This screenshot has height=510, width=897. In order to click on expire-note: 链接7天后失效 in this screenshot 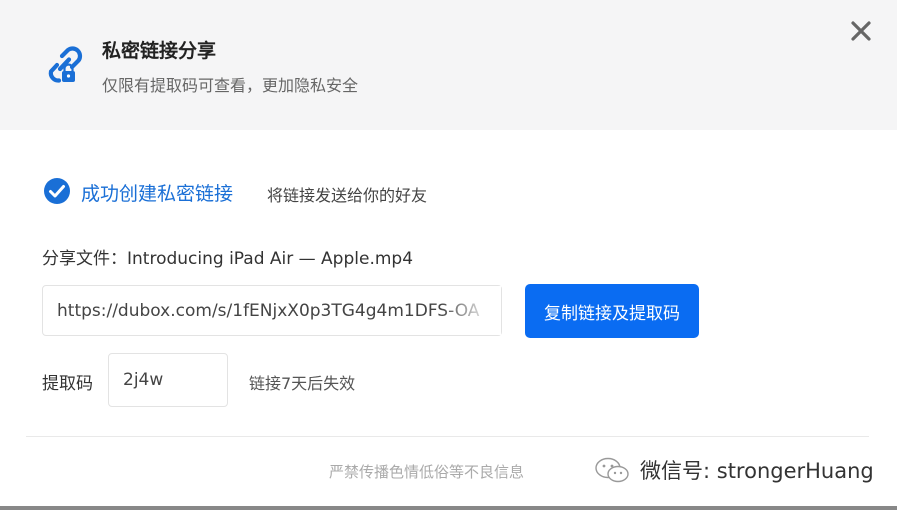, I will do `click(302, 383)`.